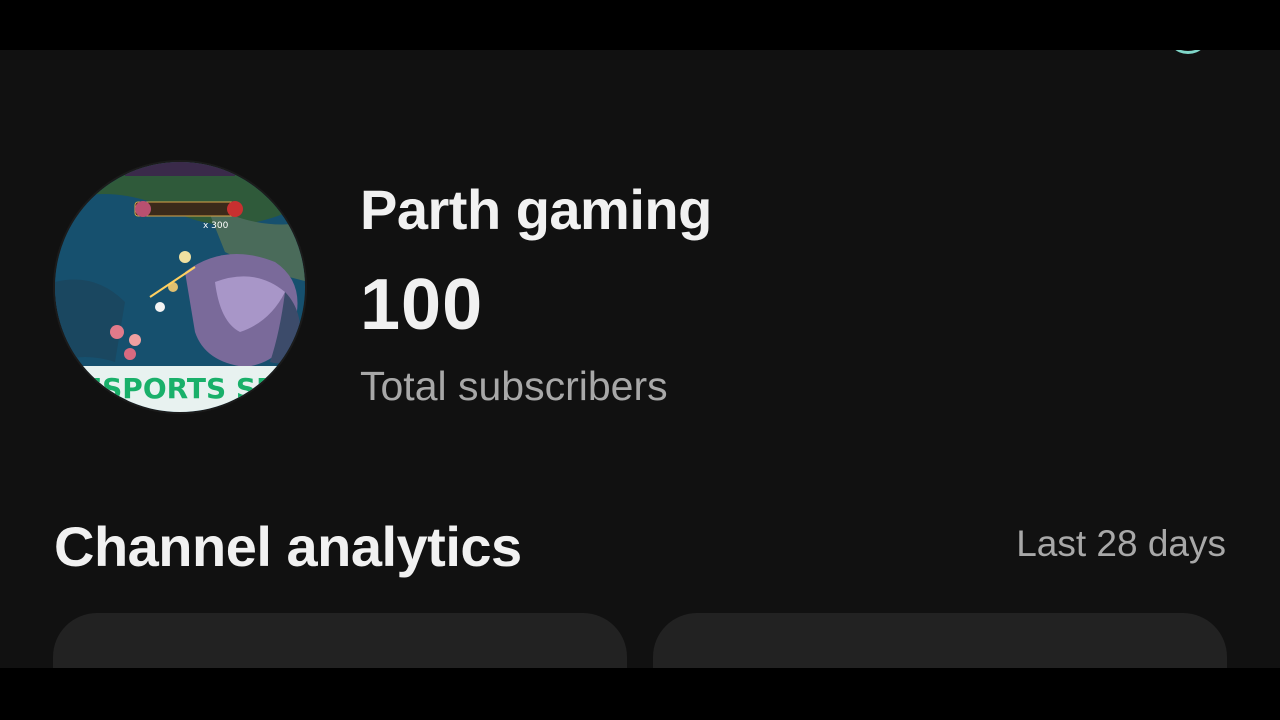  I want to click on analytics-section-title: Channel analytics, so click(288, 546).